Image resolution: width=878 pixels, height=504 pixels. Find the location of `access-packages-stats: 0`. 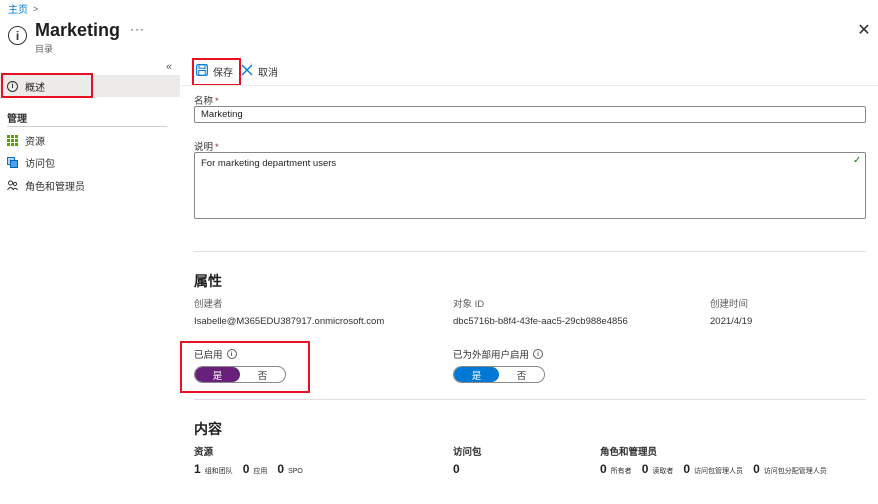

access-packages-stats: 0 is located at coordinates (456, 469).